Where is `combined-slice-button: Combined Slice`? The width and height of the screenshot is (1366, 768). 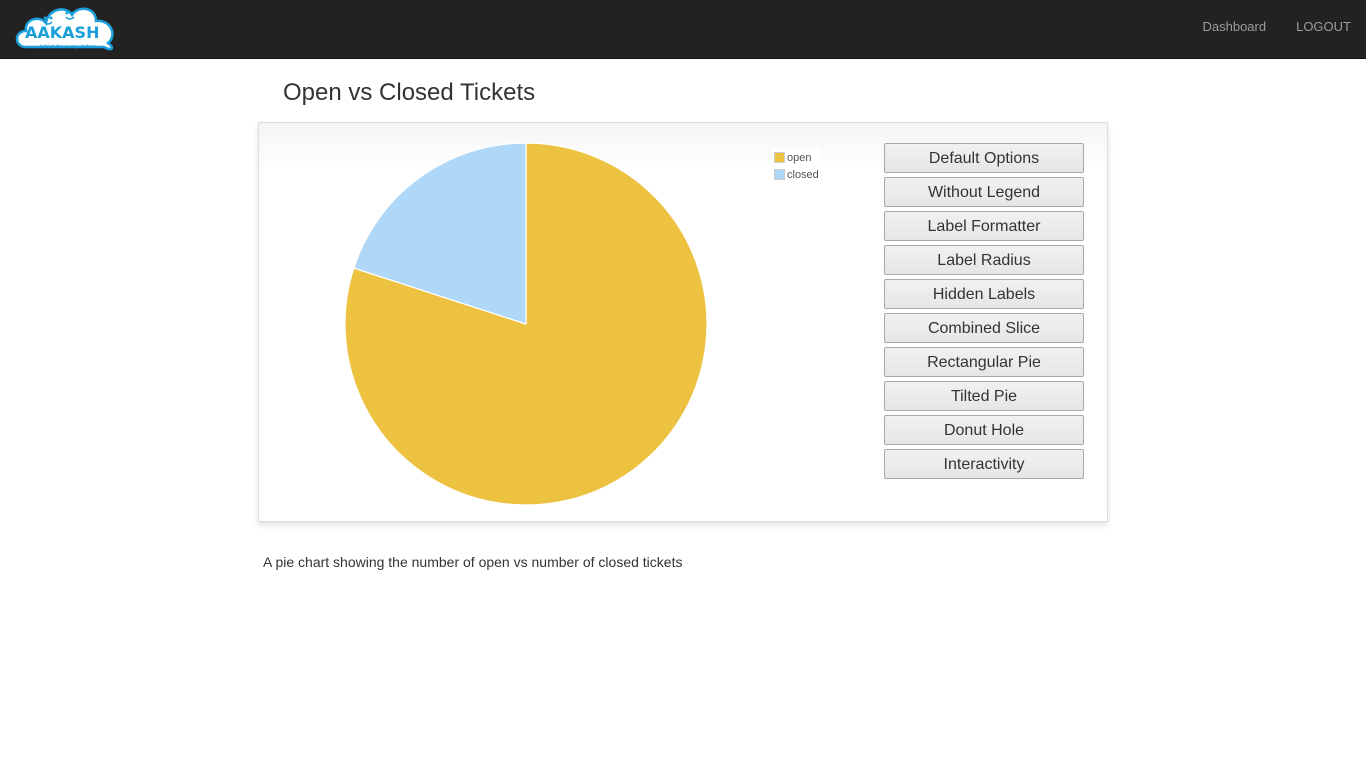 combined-slice-button: Combined Slice is located at coordinates (984, 328).